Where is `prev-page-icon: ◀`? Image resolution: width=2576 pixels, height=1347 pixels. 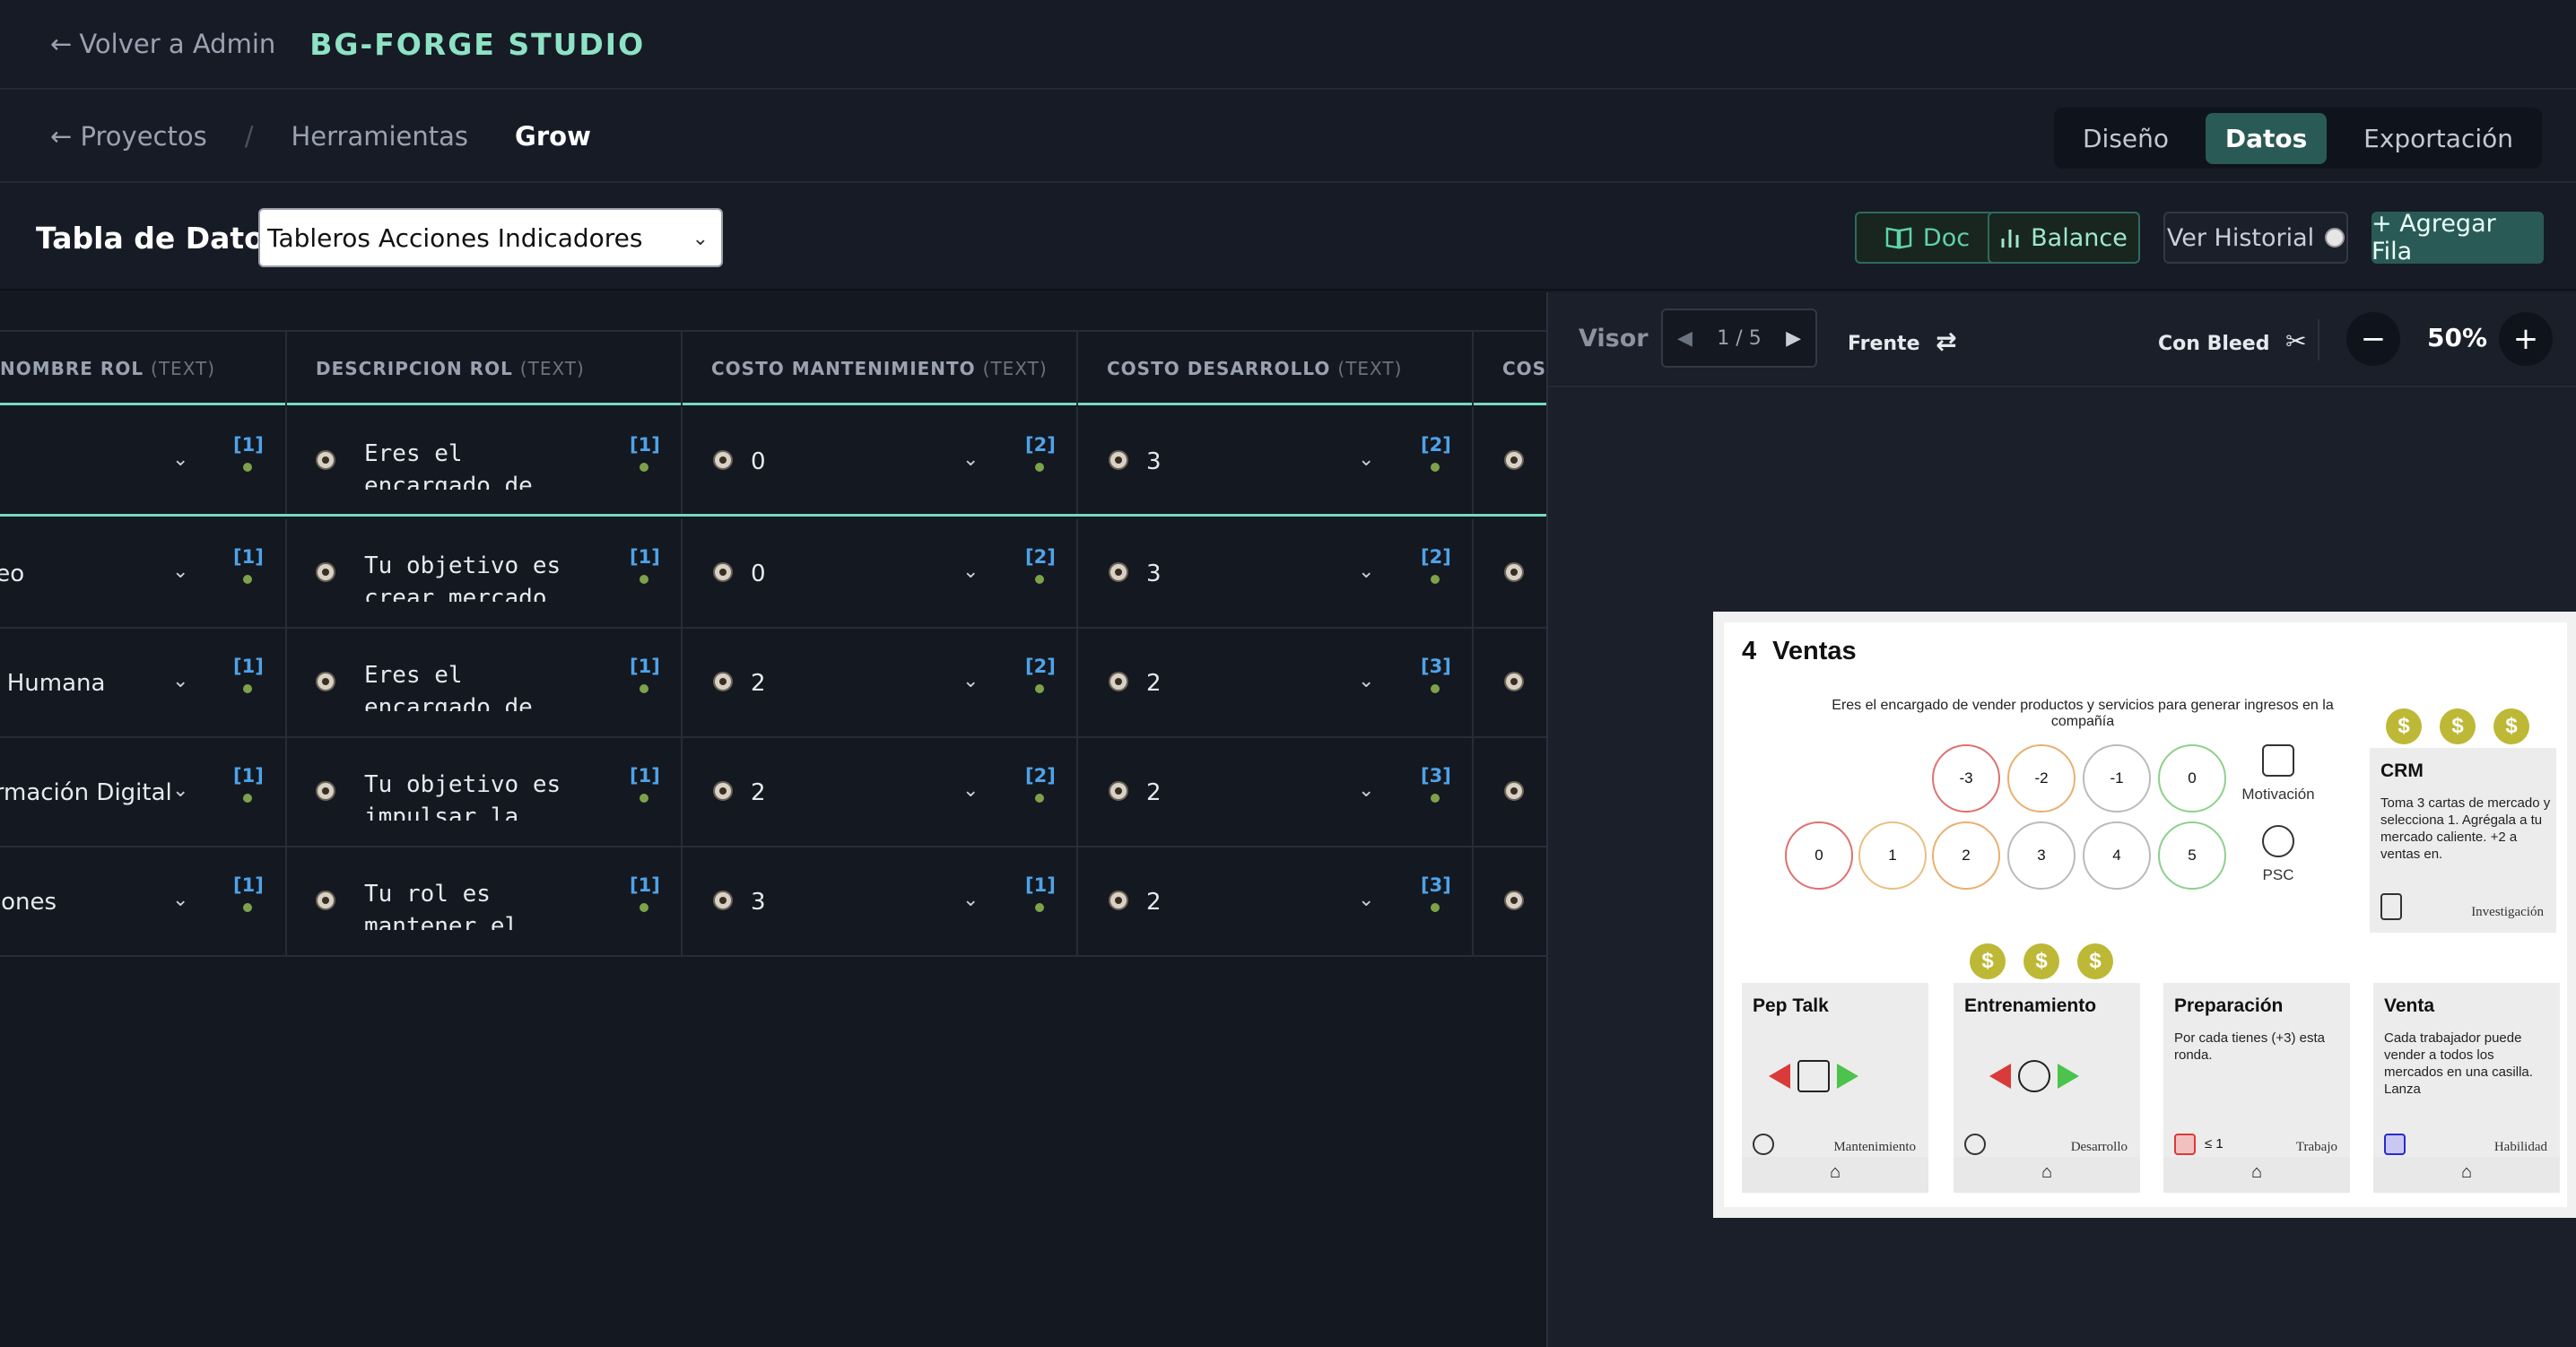
prev-page-icon: ◀ is located at coordinates (1685, 338).